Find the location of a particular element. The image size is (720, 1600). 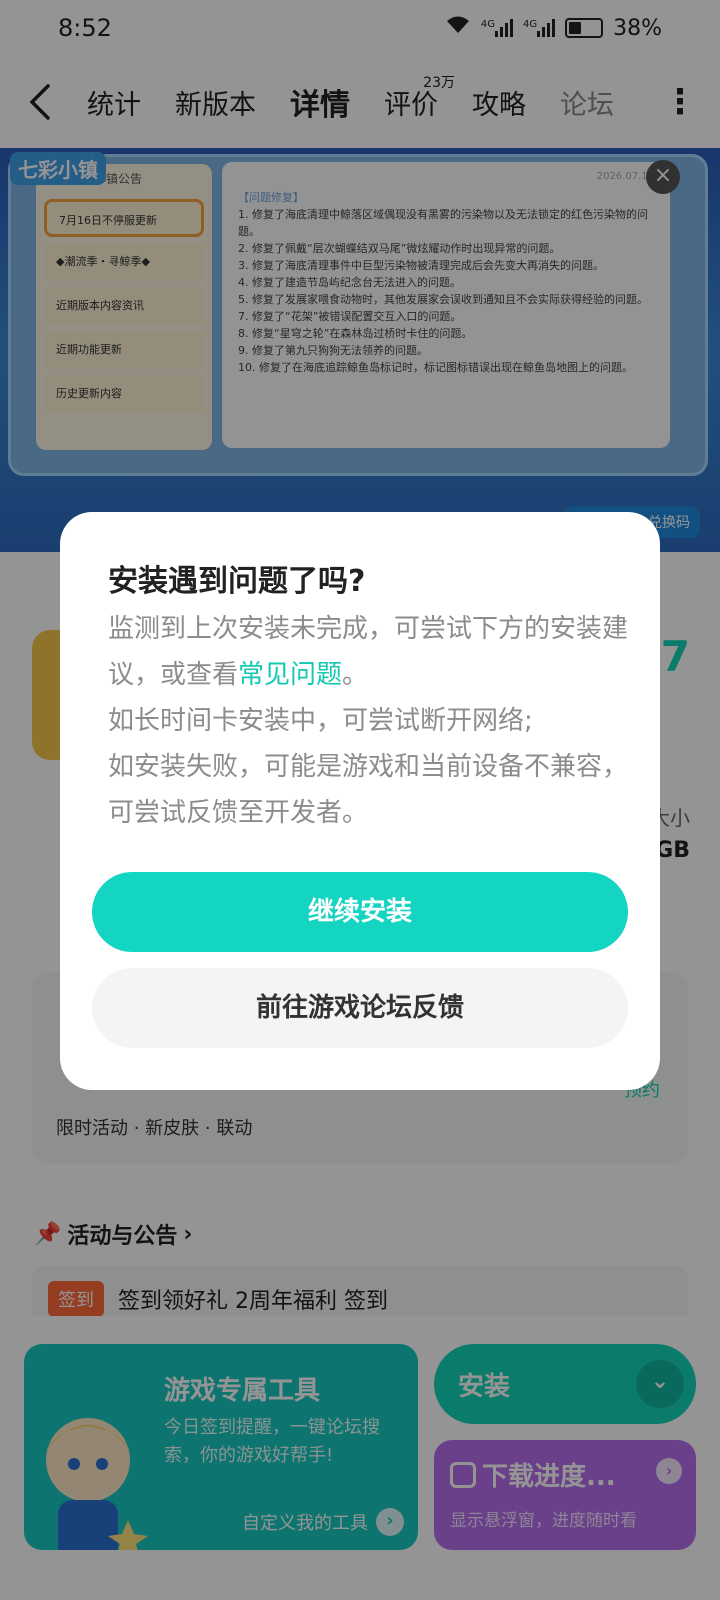

forum-feedback-button: 前往游戏论坛反馈 is located at coordinates (360, 1008).